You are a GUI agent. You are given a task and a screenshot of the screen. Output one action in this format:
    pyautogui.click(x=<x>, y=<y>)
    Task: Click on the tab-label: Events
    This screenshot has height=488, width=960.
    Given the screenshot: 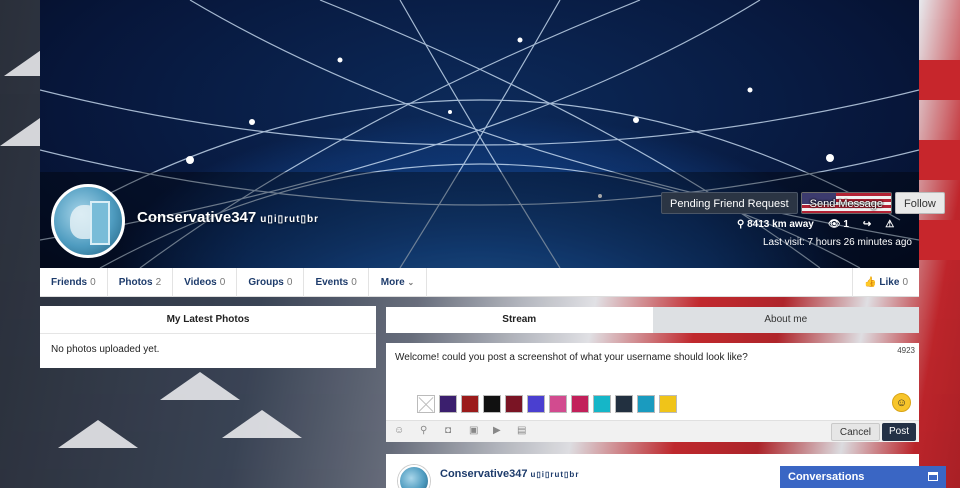 What is the action you would take?
    pyautogui.click(x=332, y=282)
    